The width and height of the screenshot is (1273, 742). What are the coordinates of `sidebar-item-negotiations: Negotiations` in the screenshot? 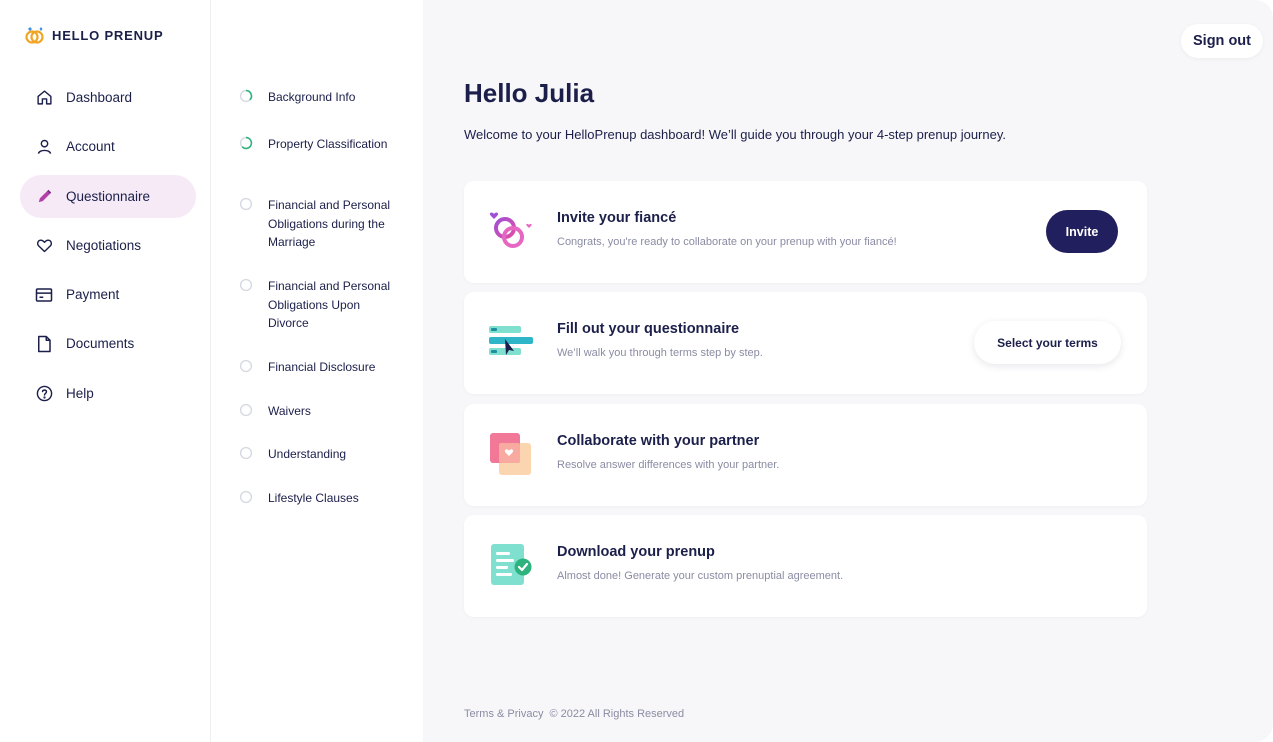 It's located at (108, 245).